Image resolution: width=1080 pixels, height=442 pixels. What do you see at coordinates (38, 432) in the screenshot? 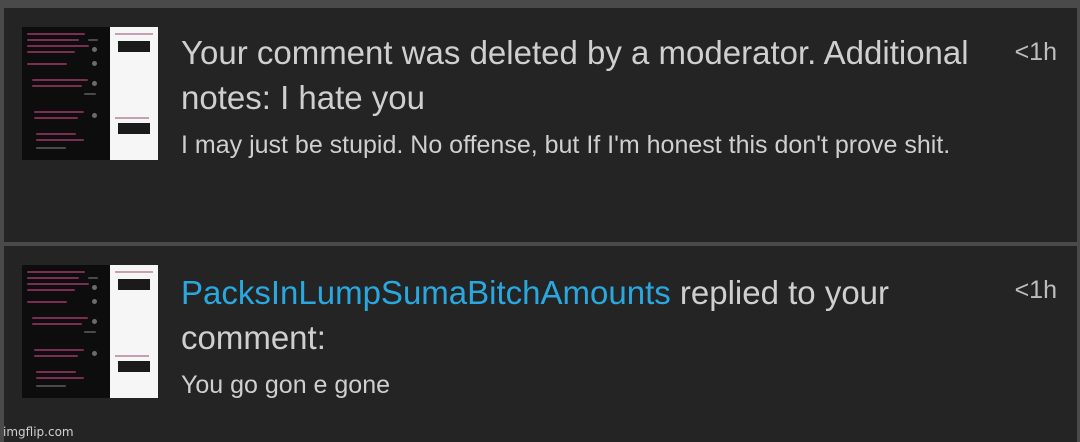
I see `imgflip-watermark: imgflip.com` at bounding box center [38, 432].